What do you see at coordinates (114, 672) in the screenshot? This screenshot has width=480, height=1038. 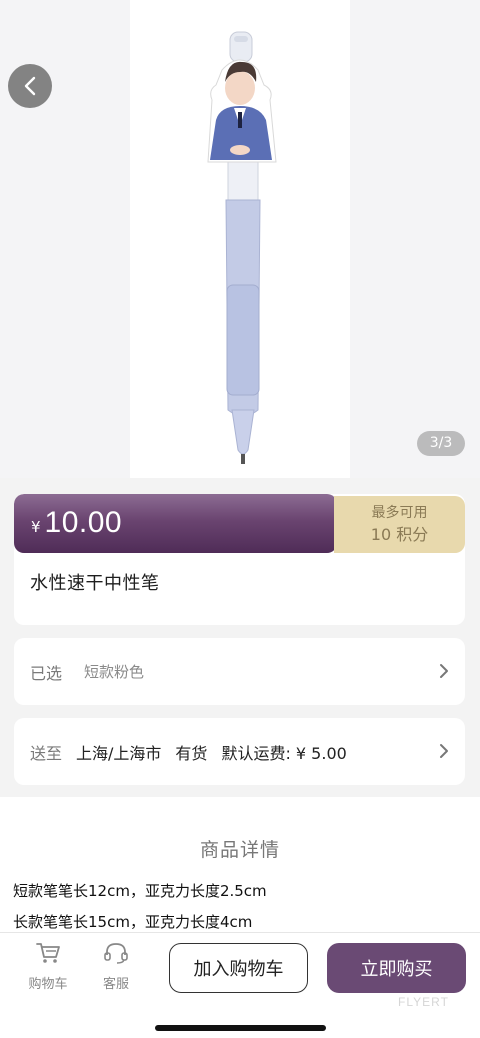 I see `selected-value: 短款粉色` at bounding box center [114, 672].